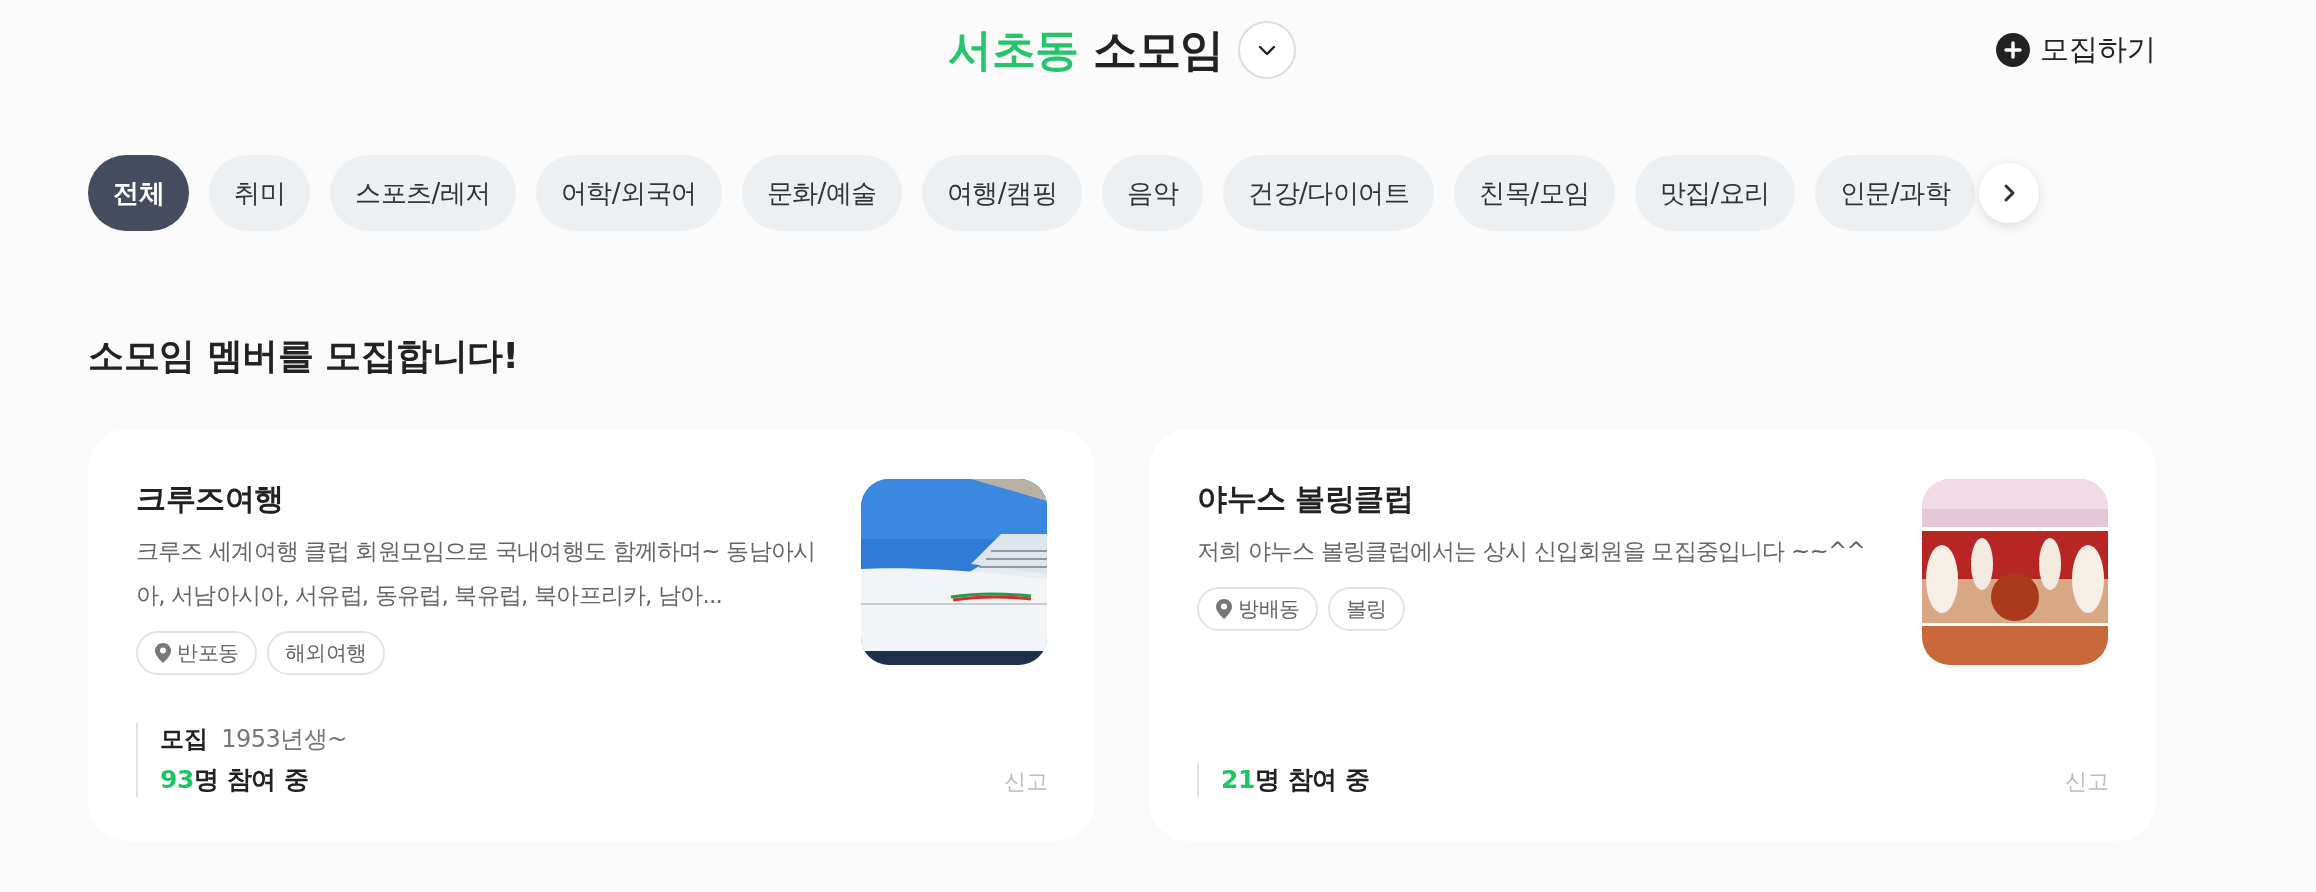 This screenshot has height=892, width=2316. I want to click on scroll-right-button, so click(2009, 193).